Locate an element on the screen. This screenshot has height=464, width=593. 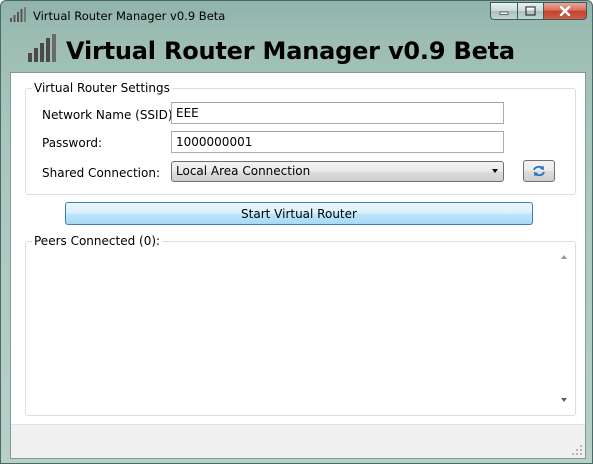
maximize-button is located at coordinates (530, 11).